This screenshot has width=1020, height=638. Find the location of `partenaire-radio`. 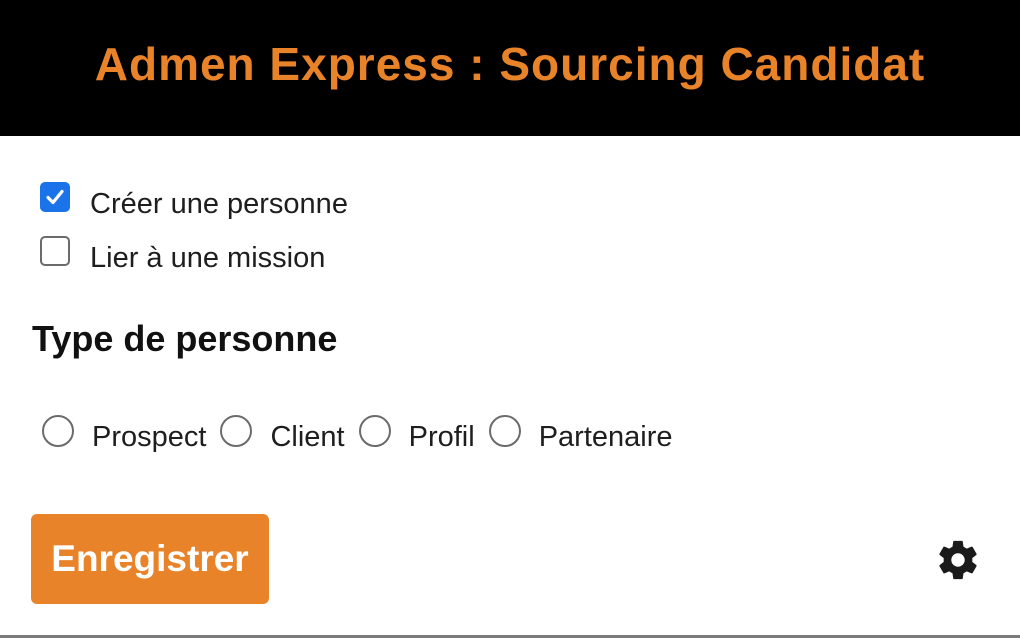

partenaire-radio is located at coordinates (504, 430).